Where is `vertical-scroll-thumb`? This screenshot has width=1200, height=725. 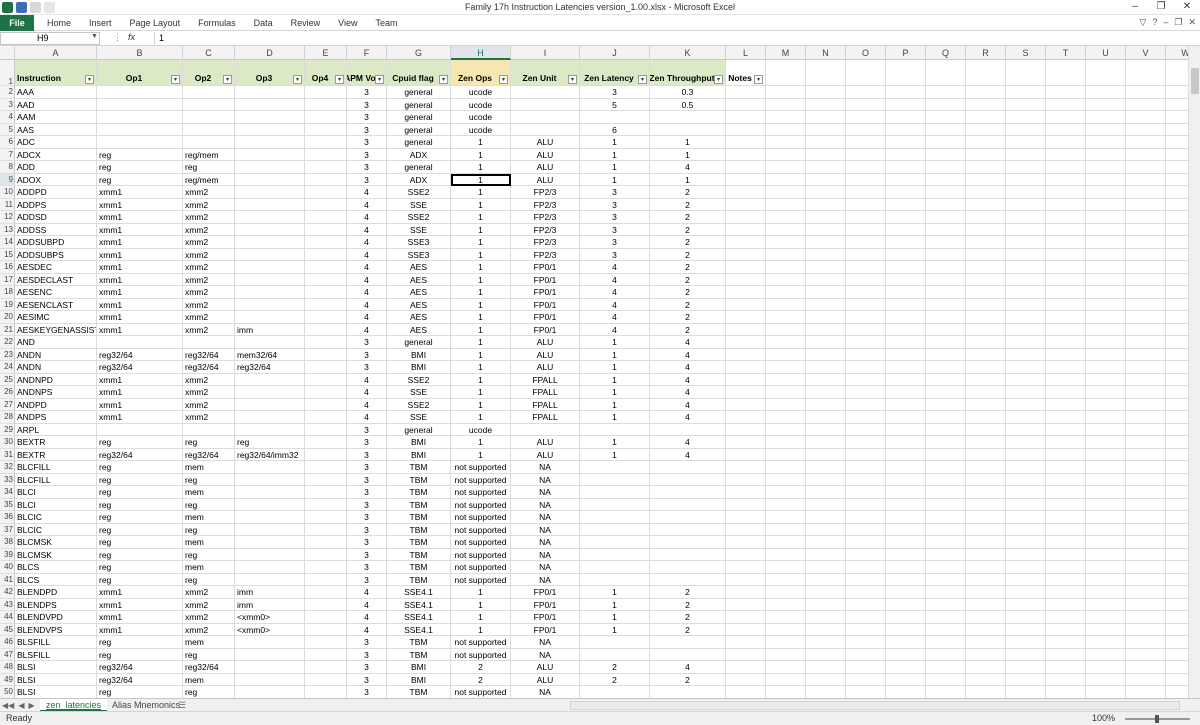 vertical-scroll-thumb is located at coordinates (1195, 81).